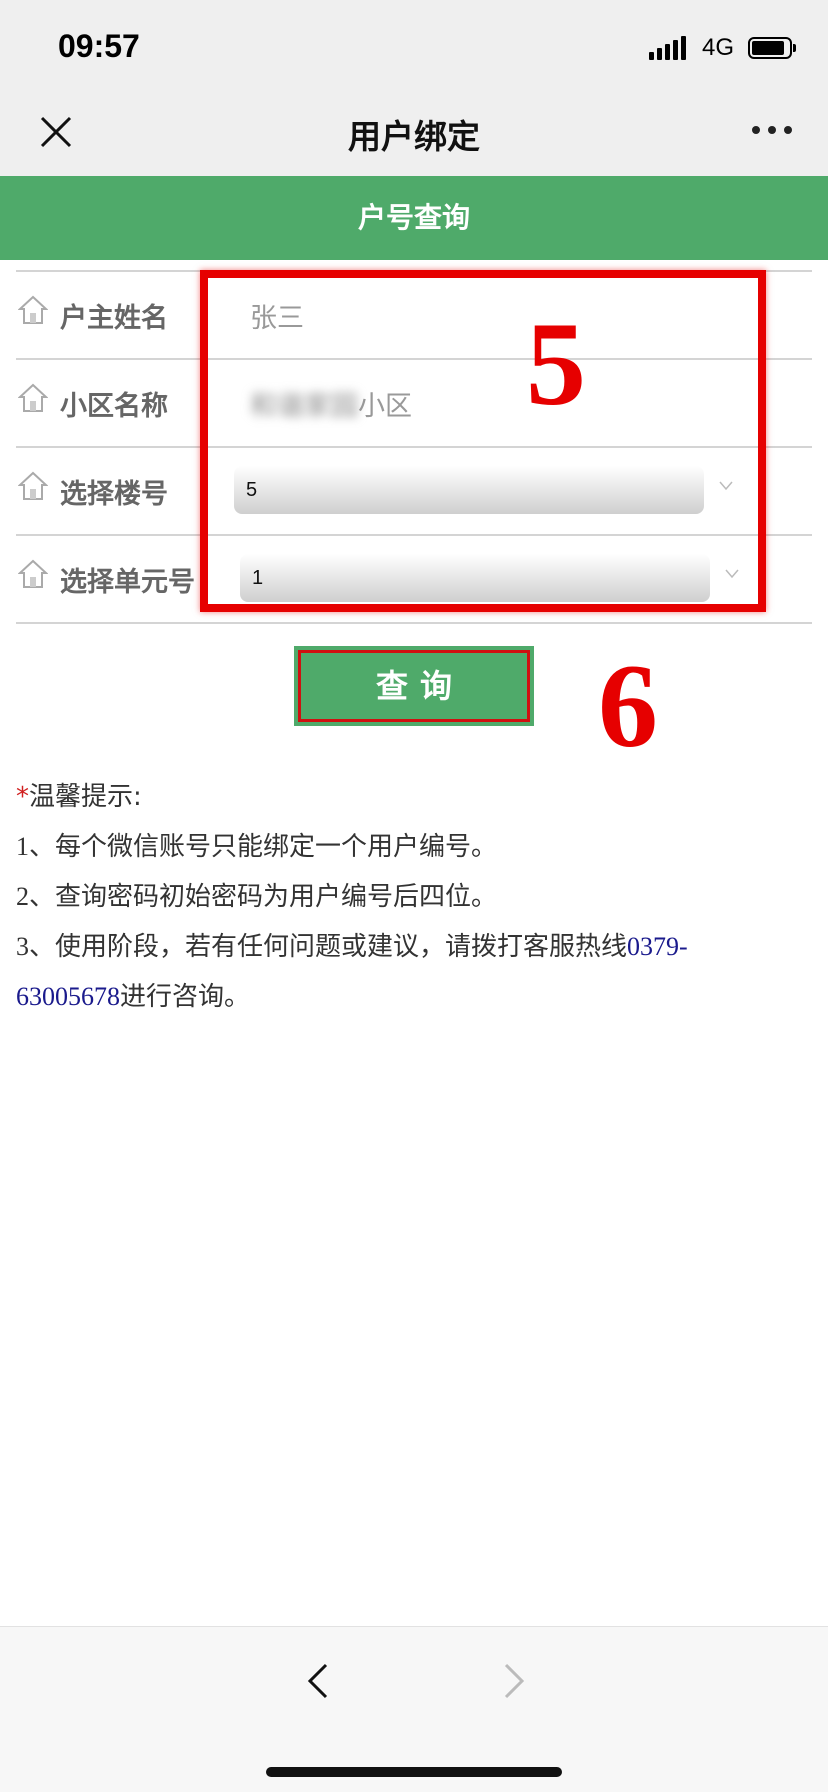  Describe the element at coordinates (133, 997) in the screenshot. I see `tip-item-3-cont: 63005678进行咨询。` at that location.